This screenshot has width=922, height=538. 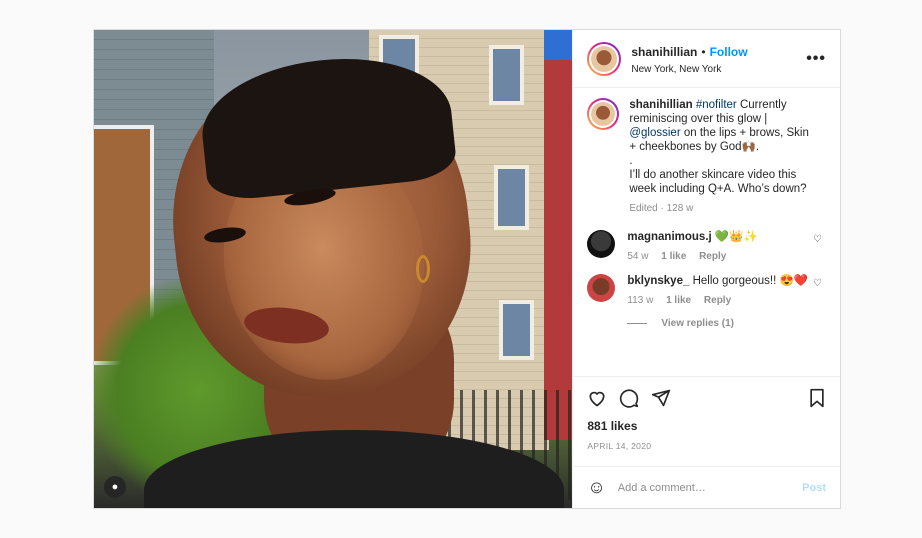 What do you see at coordinates (558, 250) in the screenshot?
I see `photo-red-house` at bounding box center [558, 250].